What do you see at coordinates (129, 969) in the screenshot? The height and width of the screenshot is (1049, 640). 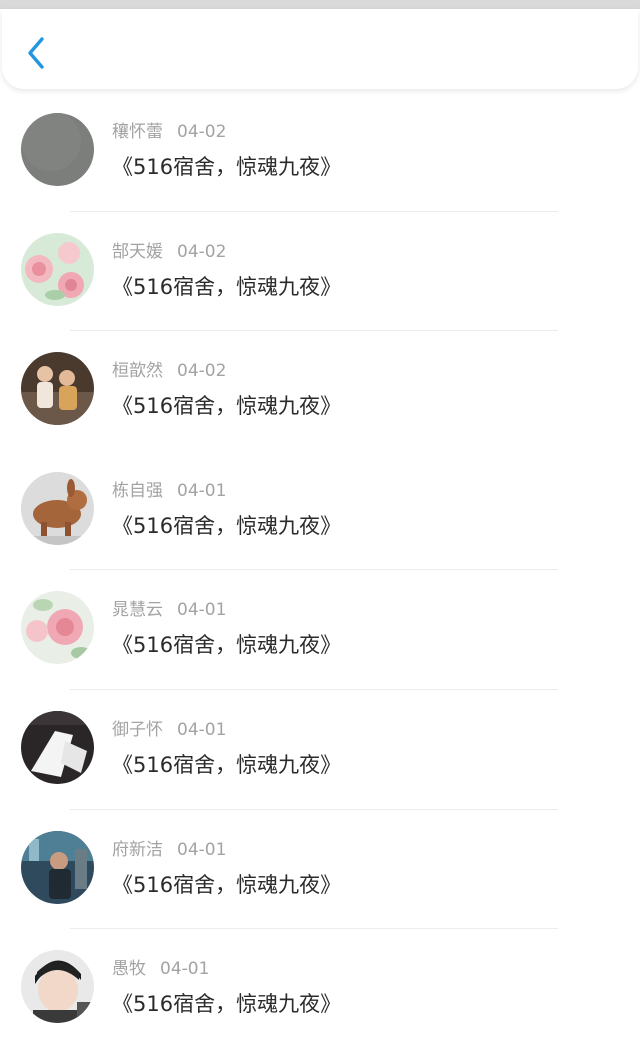 I see `user-name: 愚牧` at bounding box center [129, 969].